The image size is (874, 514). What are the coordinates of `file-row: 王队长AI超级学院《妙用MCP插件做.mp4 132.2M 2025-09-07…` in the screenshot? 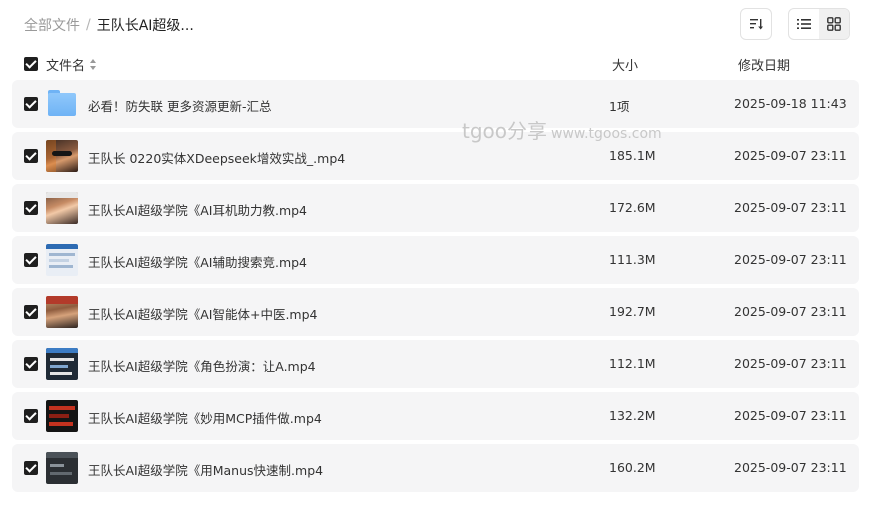 It's located at (435, 416).